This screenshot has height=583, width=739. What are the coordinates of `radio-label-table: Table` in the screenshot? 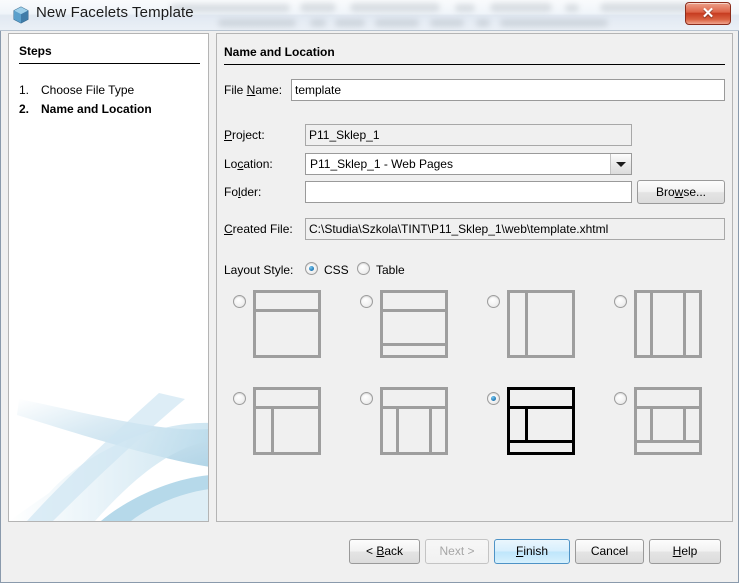 It's located at (390, 270).